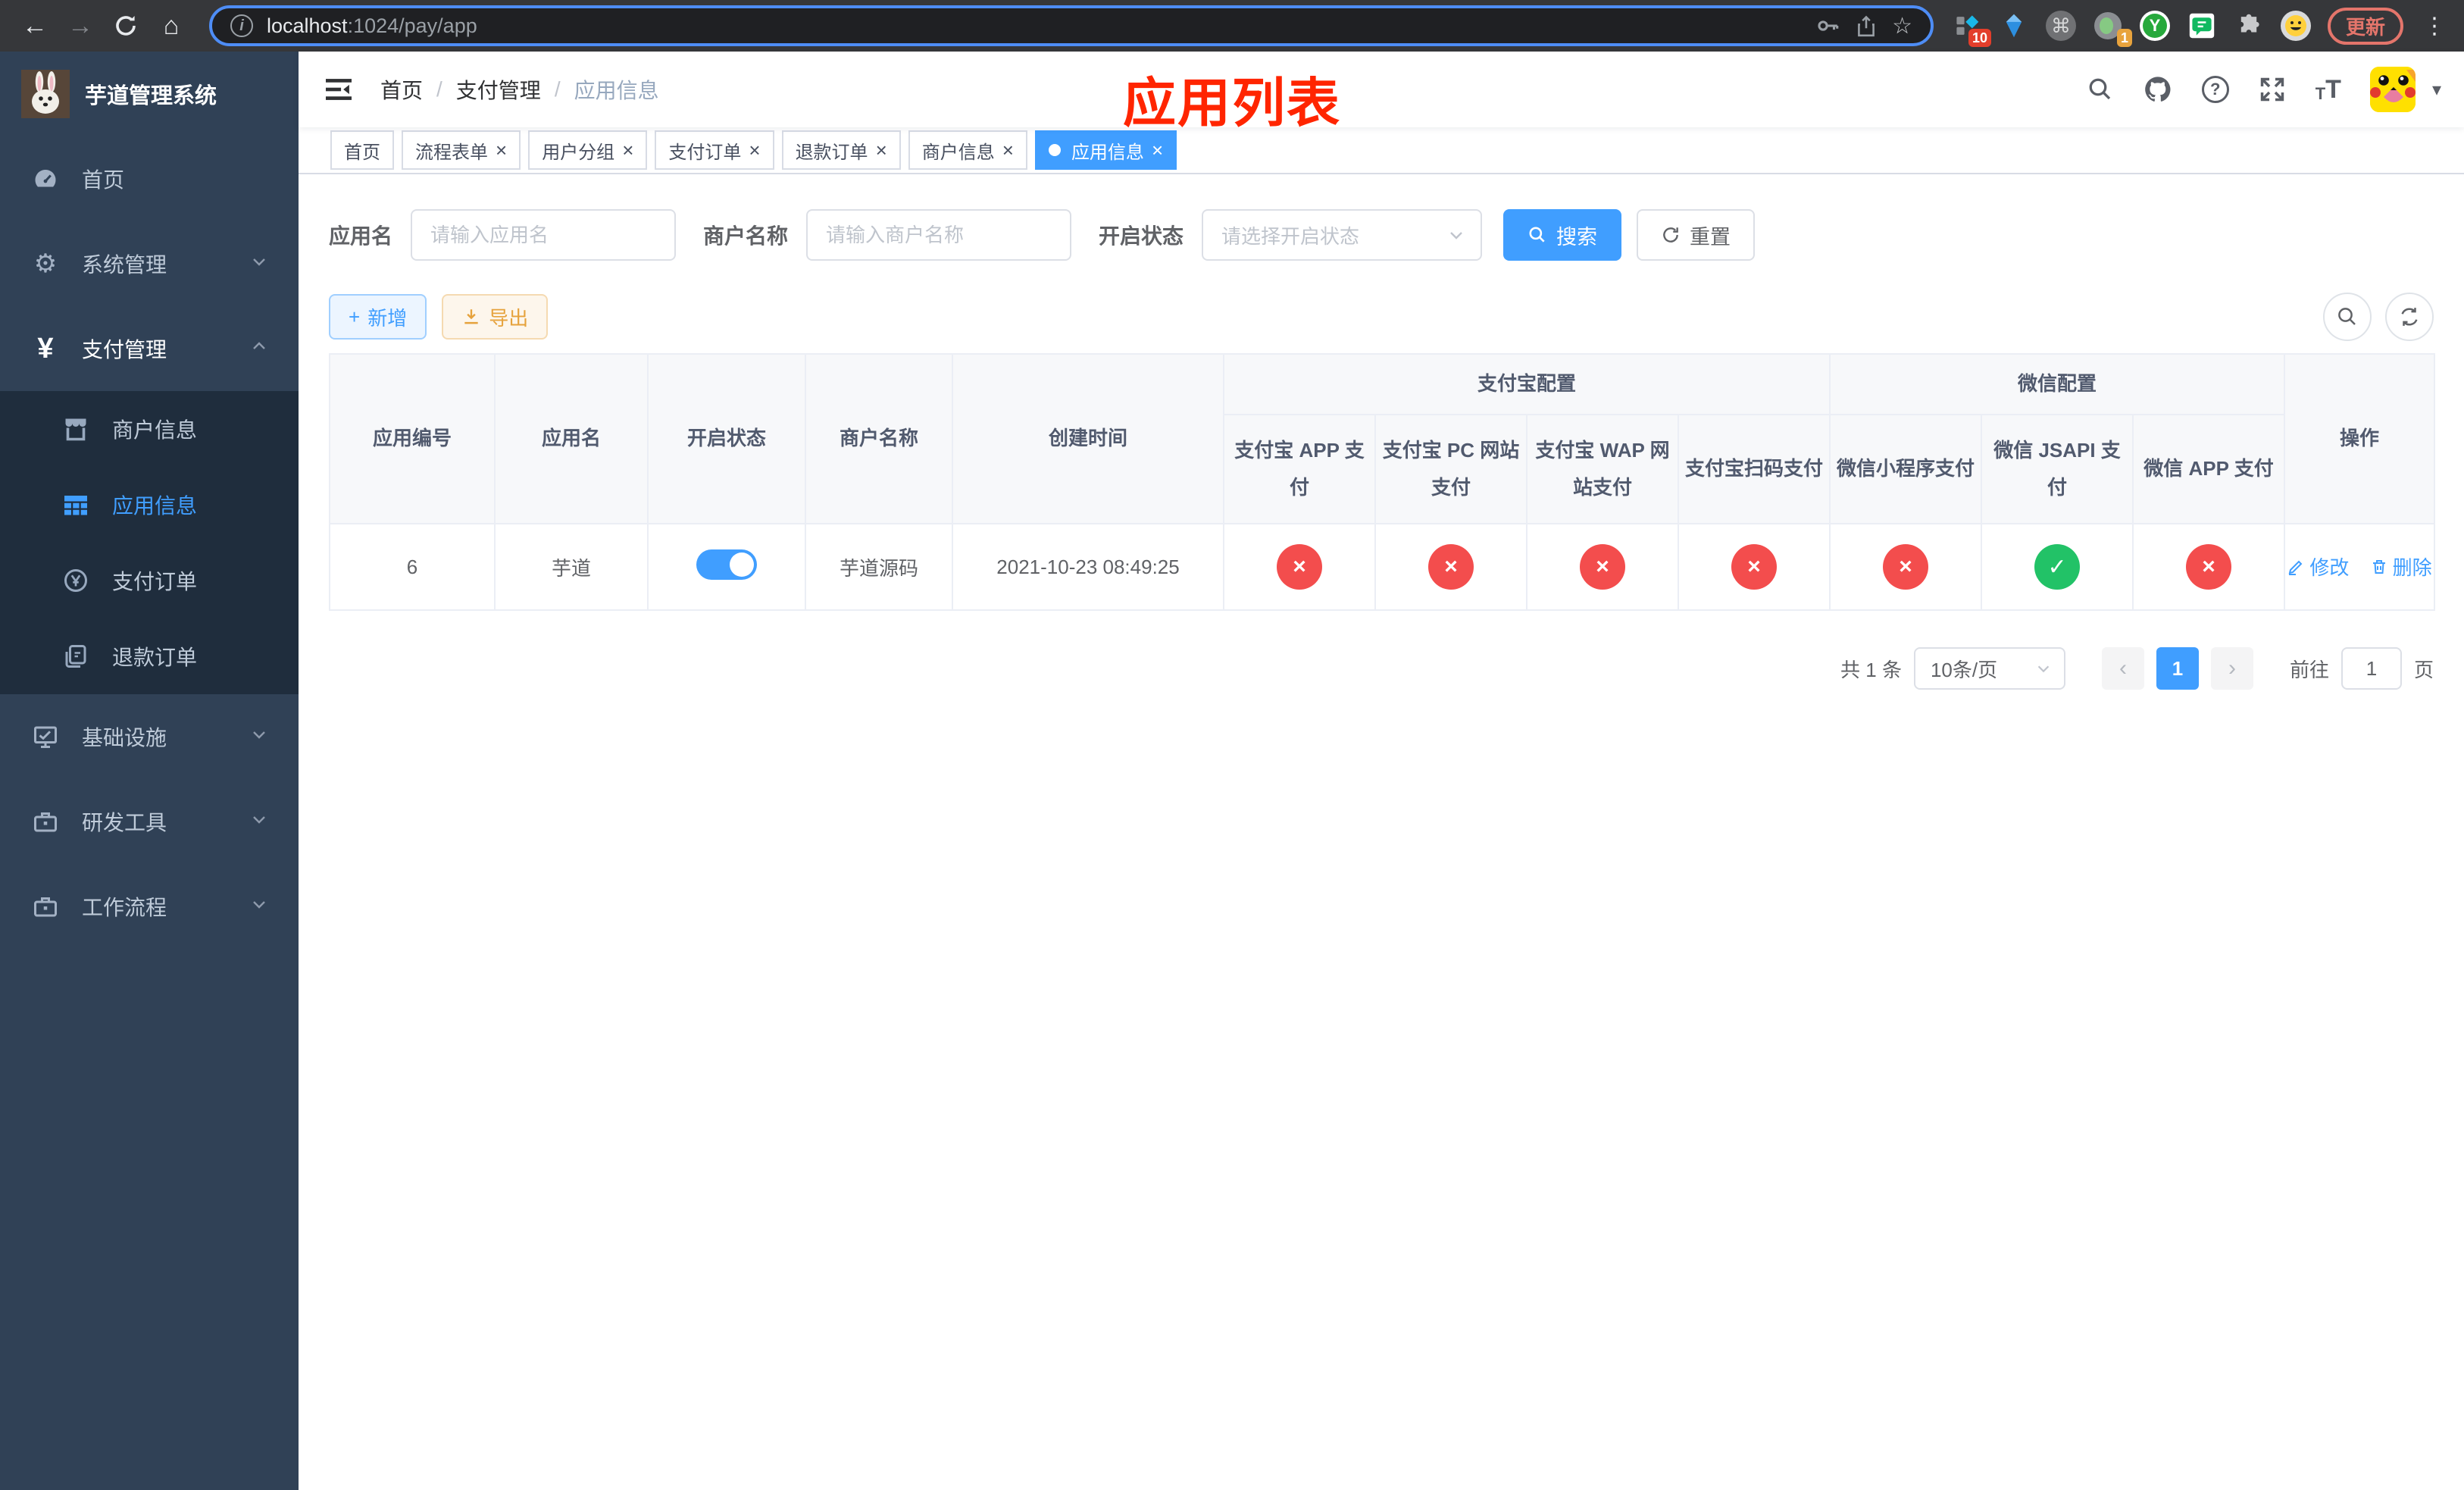  What do you see at coordinates (2392, 89) in the screenshot?
I see `user-avatar` at bounding box center [2392, 89].